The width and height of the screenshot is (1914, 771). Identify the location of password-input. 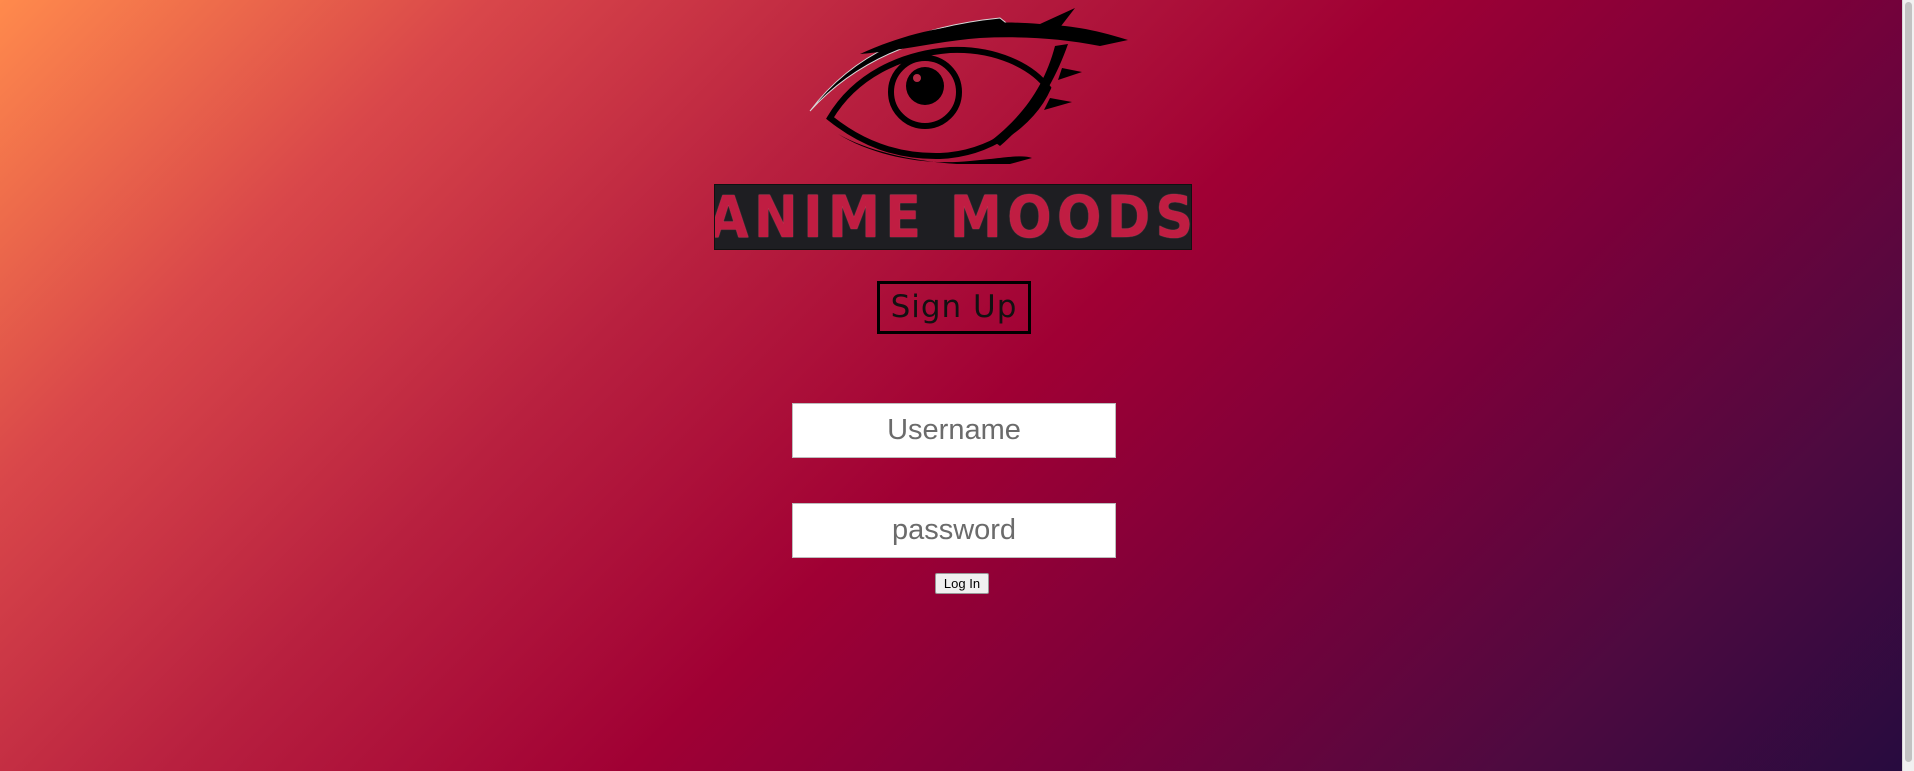
(954, 530).